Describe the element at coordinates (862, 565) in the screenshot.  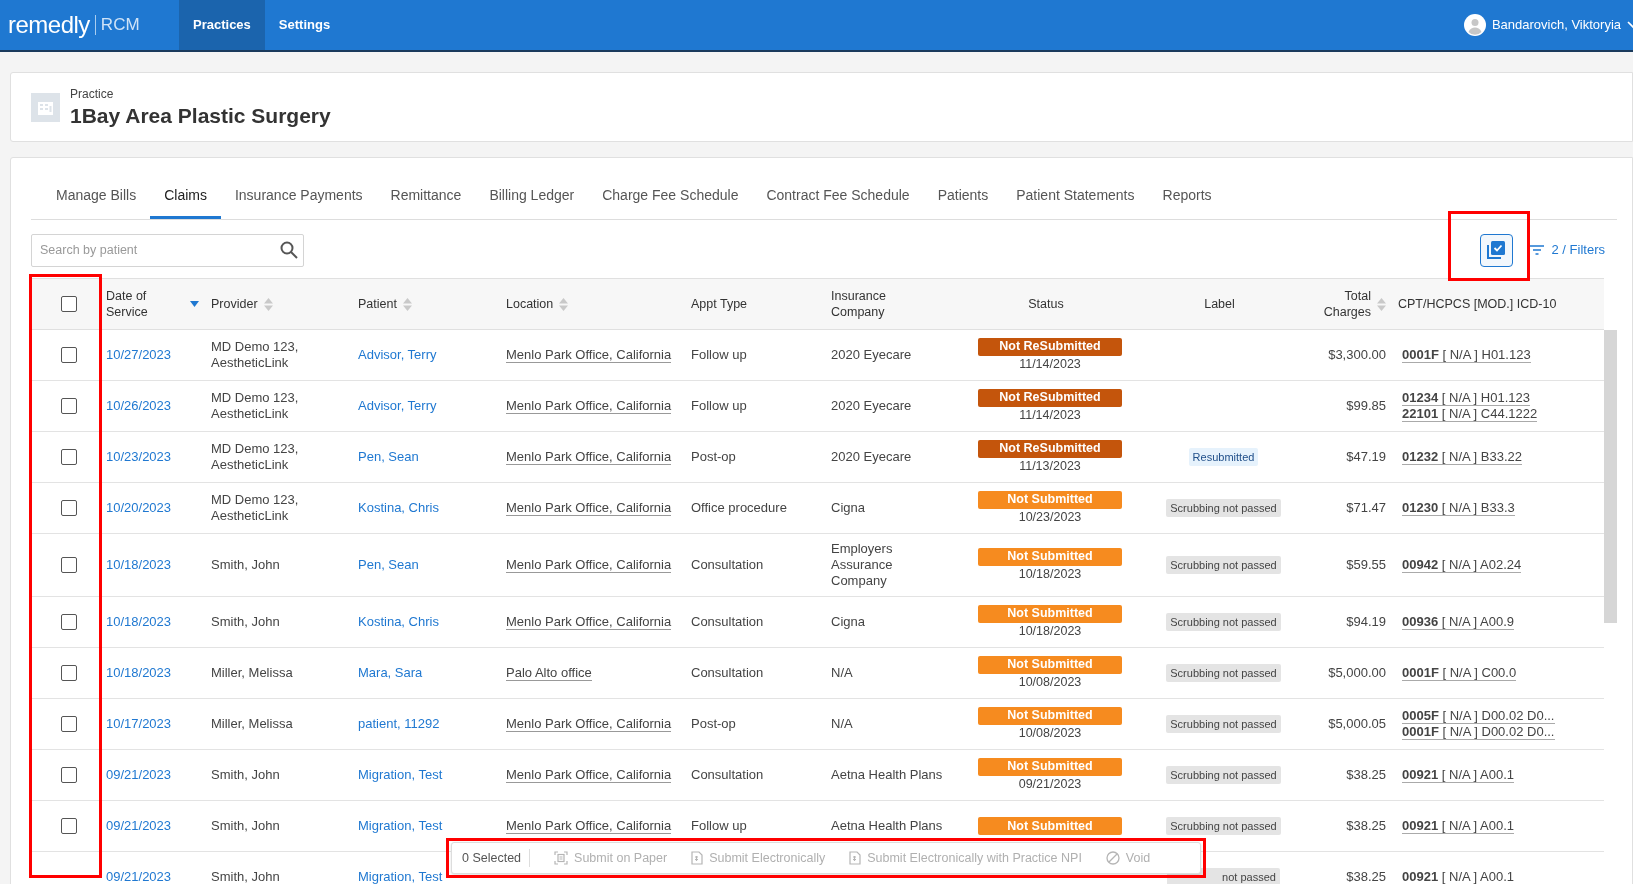
I see `insurance-company: Employers Assurance Company` at that location.